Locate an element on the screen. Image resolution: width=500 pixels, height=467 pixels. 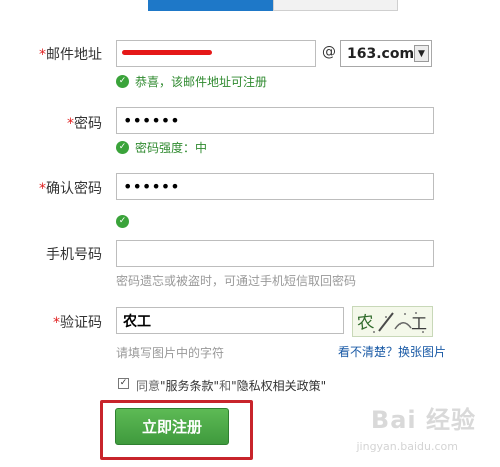
baidu-watermark: Bai 经验 is located at coordinates (423, 420).